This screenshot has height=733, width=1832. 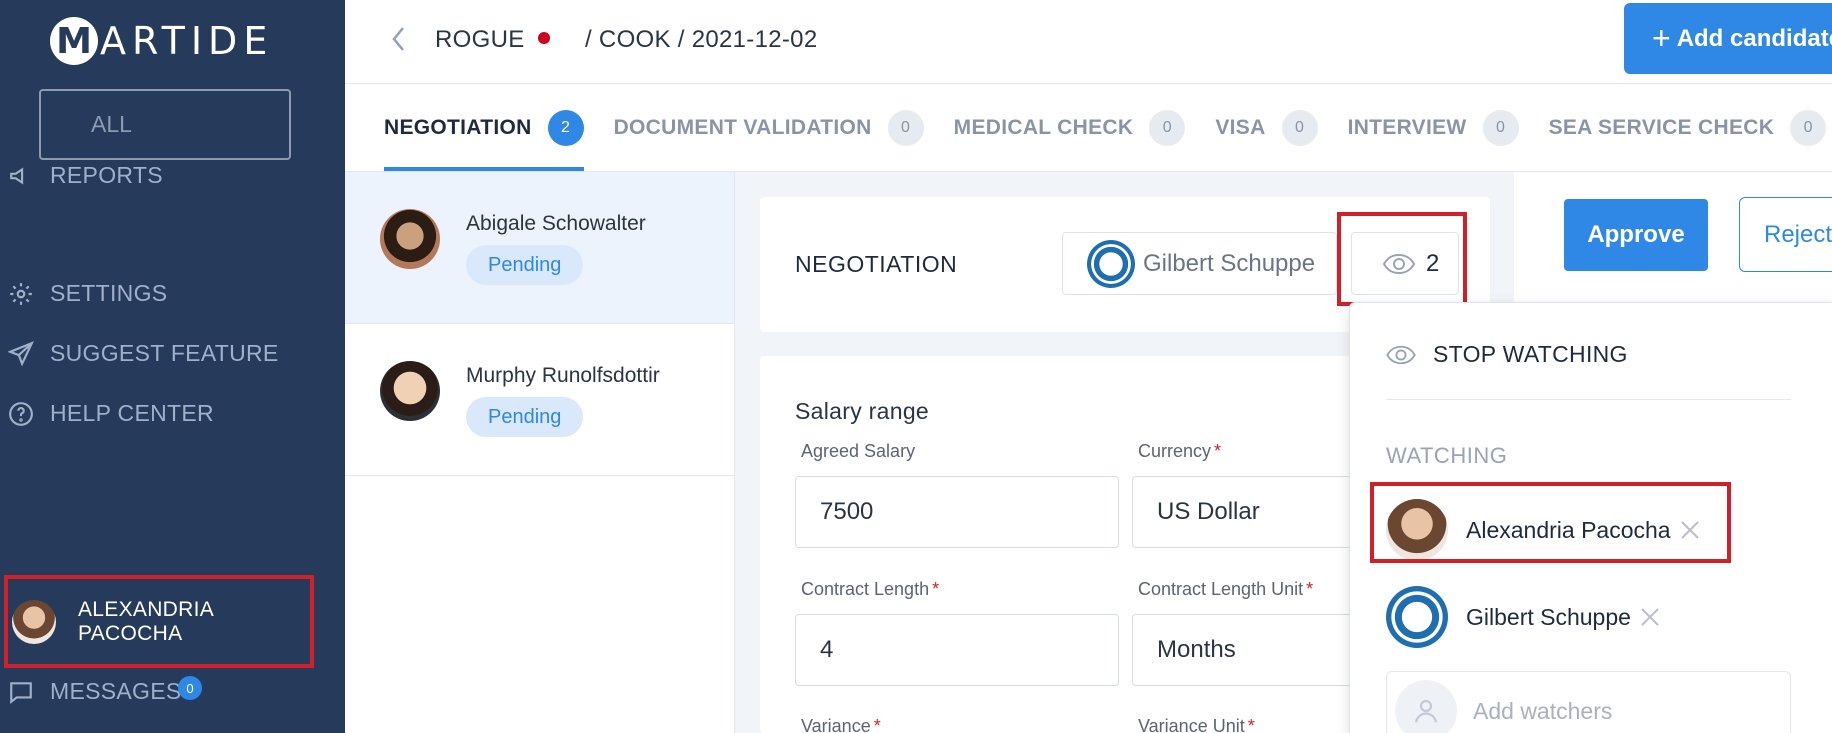 I want to click on tab-sea-service-check: SEA SERVICE CHECK 0, so click(x=1688, y=127).